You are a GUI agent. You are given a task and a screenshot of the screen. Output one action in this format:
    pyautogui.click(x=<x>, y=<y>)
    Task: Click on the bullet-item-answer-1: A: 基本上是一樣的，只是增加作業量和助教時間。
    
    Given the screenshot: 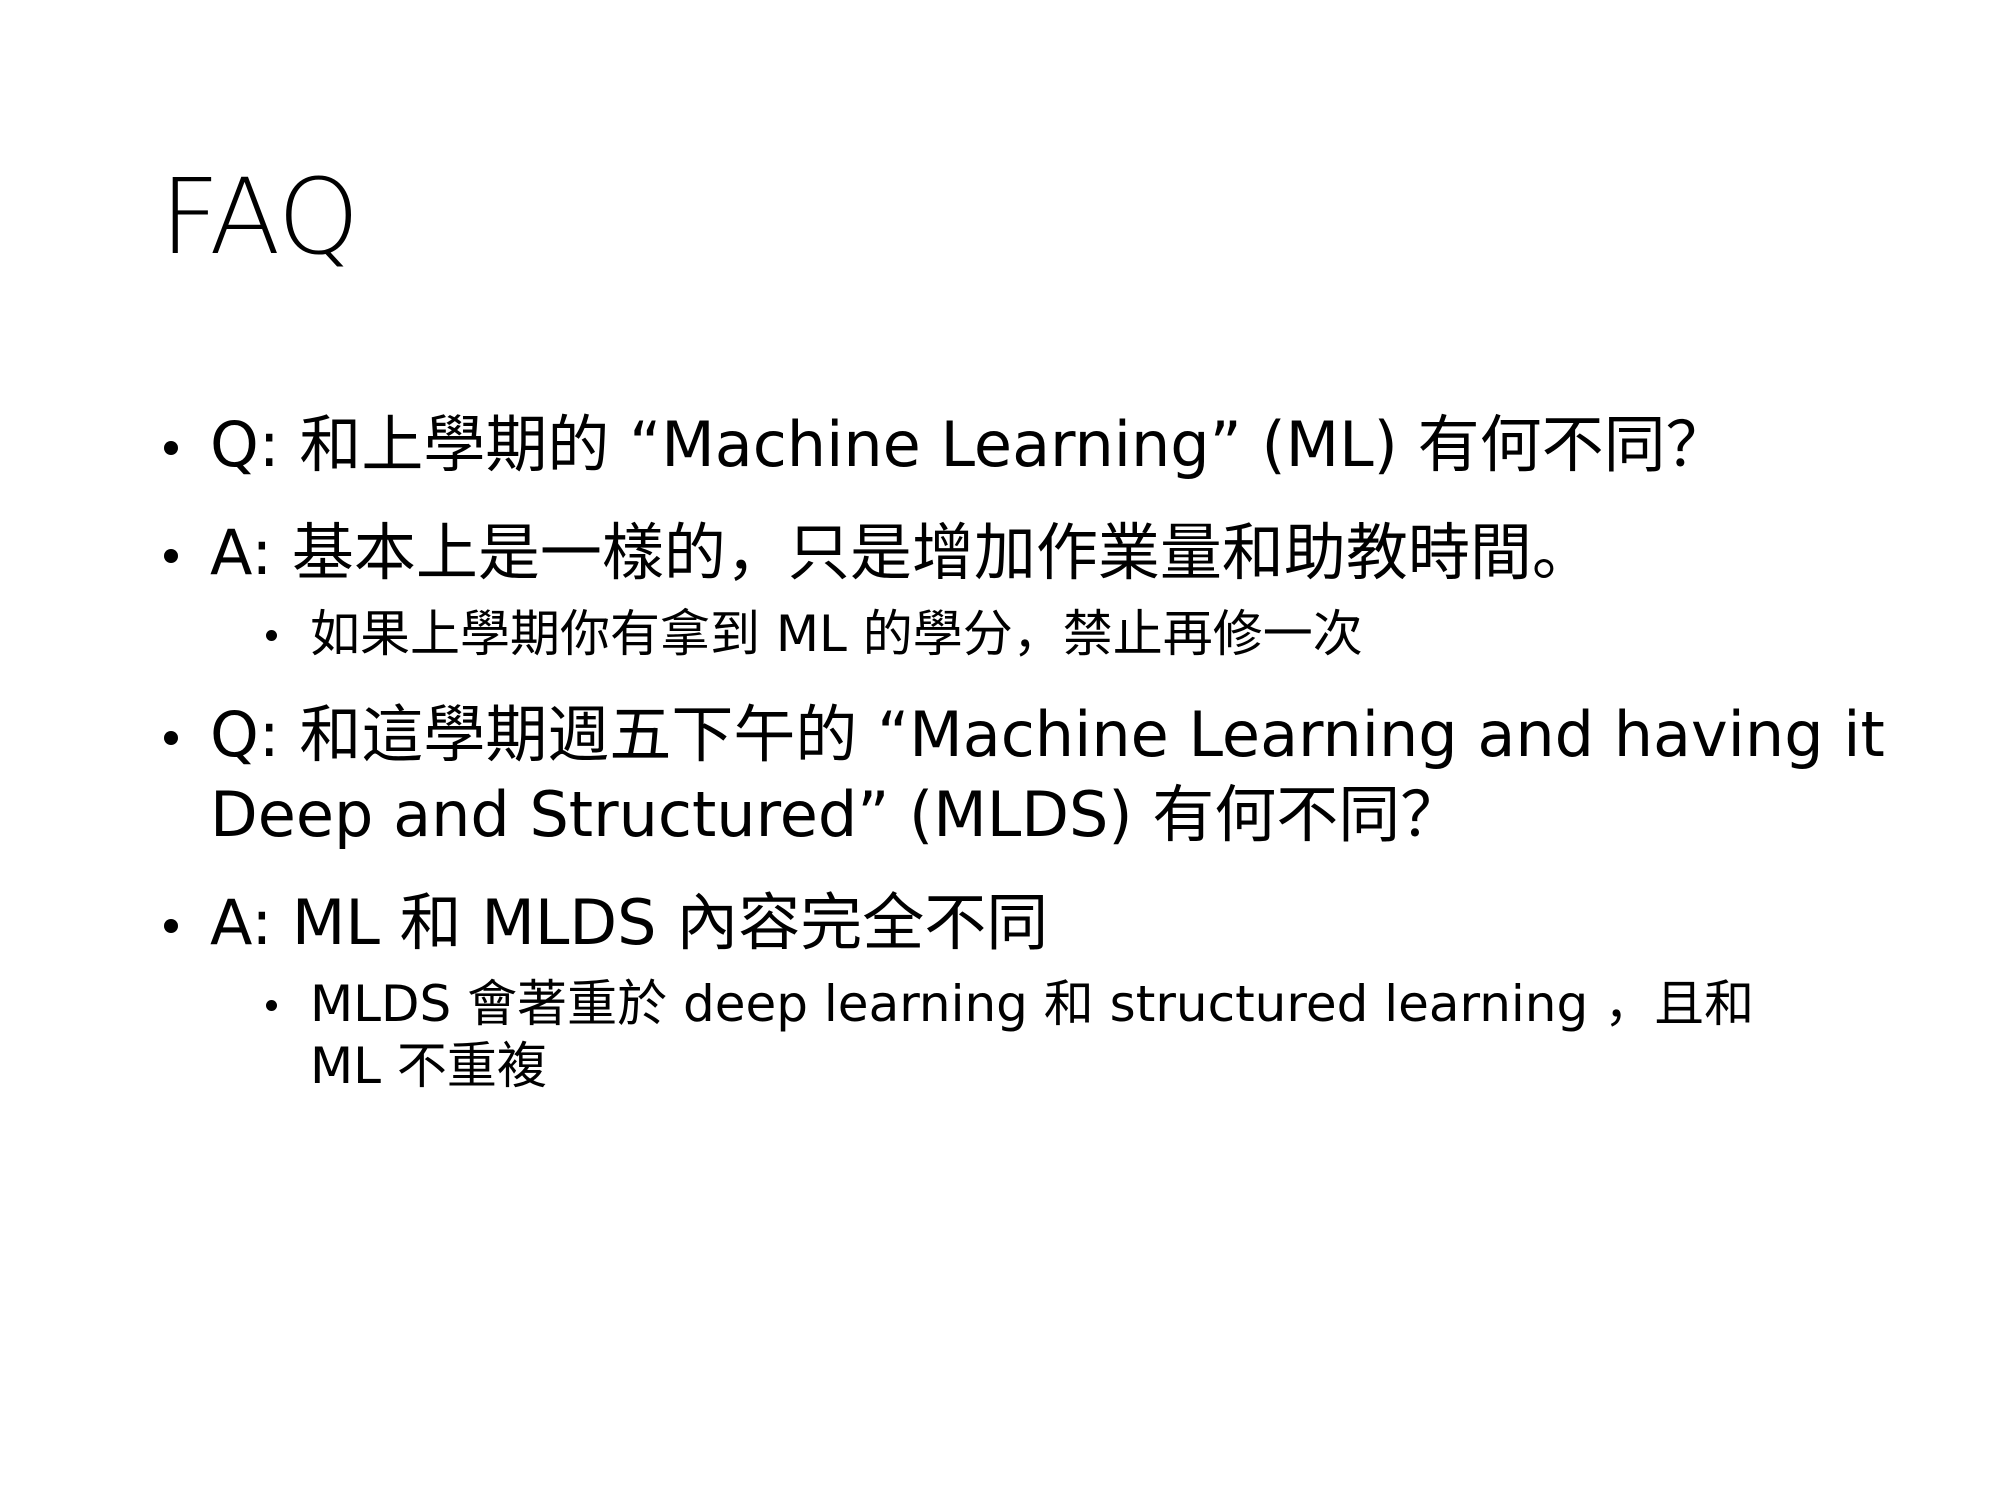 What is the action you would take?
    pyautogui.click(x=1040, y=553)
    